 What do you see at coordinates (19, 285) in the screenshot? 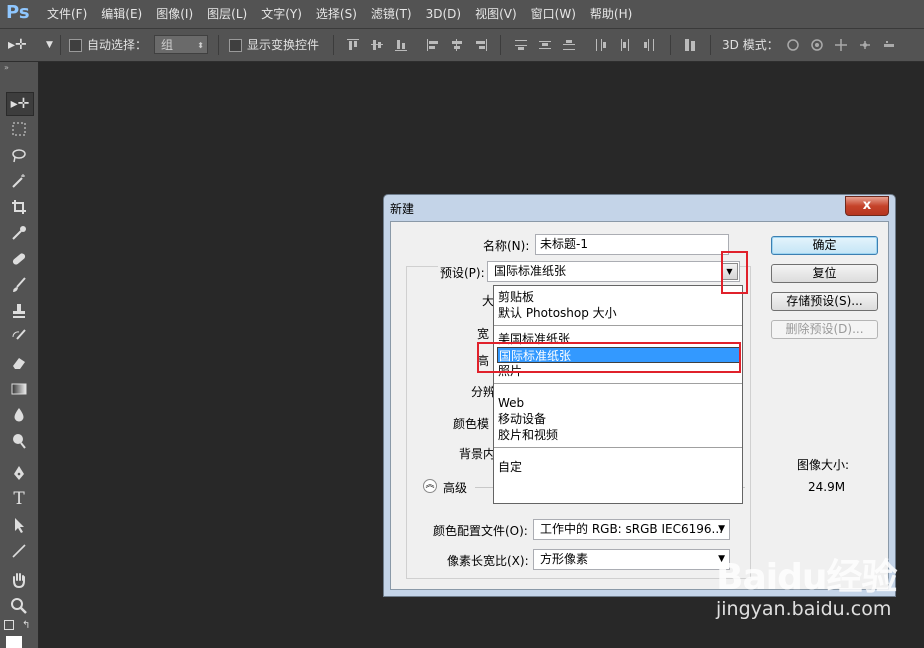
I see `brush-tool-icon` at bounding box center [19, 285].